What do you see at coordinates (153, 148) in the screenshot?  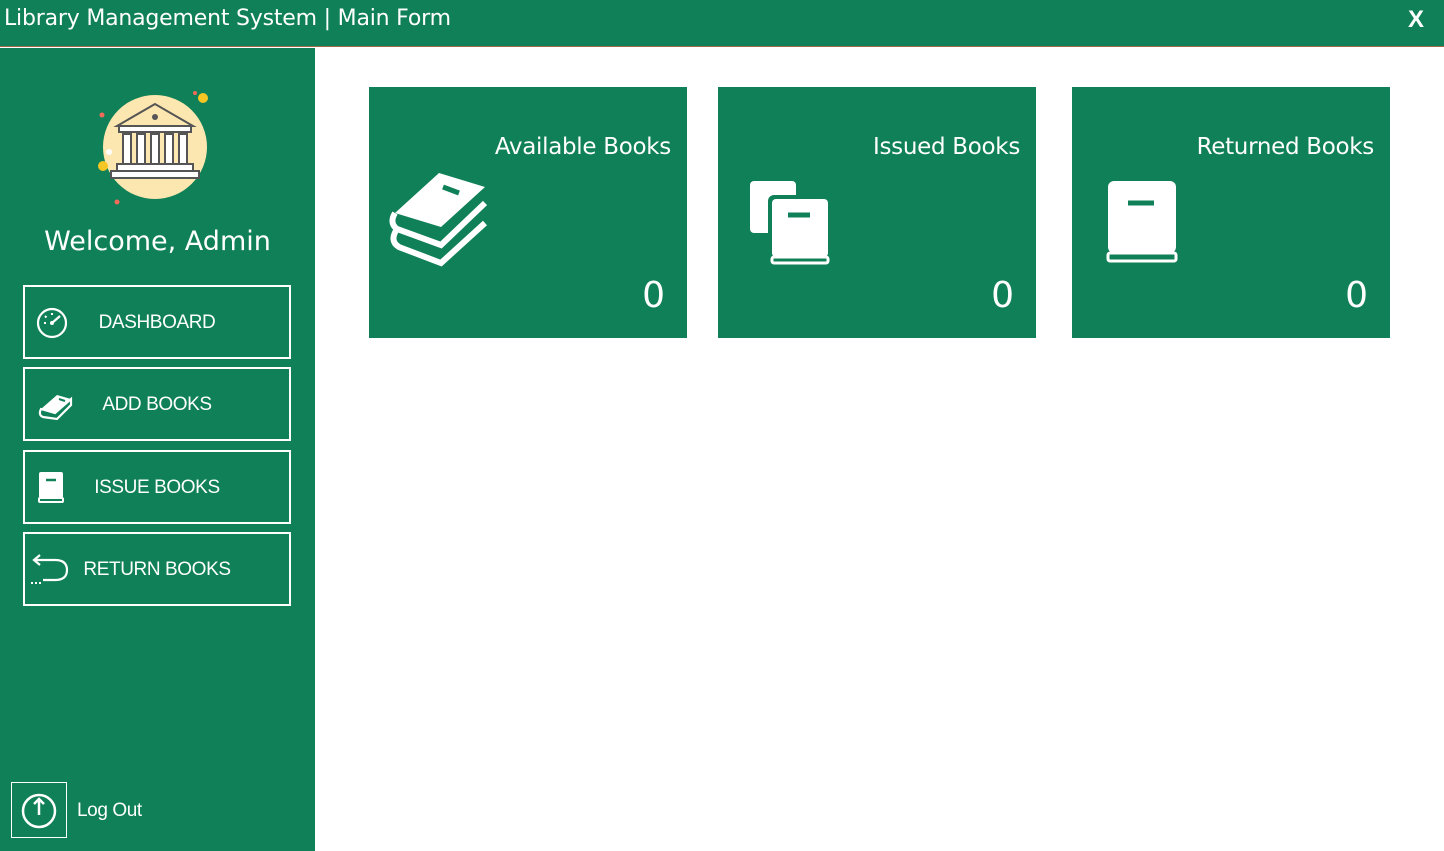 I see `library-logo` at bounding box center [153, 148].